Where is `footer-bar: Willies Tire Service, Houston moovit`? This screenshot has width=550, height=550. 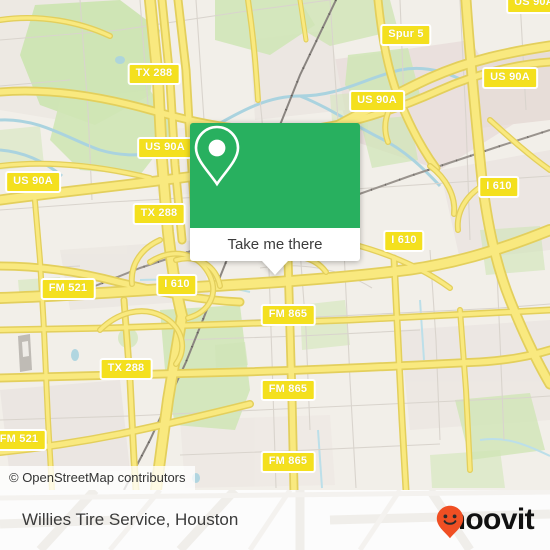 footer-bar: Willies Tire Service, Houston moovit is located at coordinates (275, 520).